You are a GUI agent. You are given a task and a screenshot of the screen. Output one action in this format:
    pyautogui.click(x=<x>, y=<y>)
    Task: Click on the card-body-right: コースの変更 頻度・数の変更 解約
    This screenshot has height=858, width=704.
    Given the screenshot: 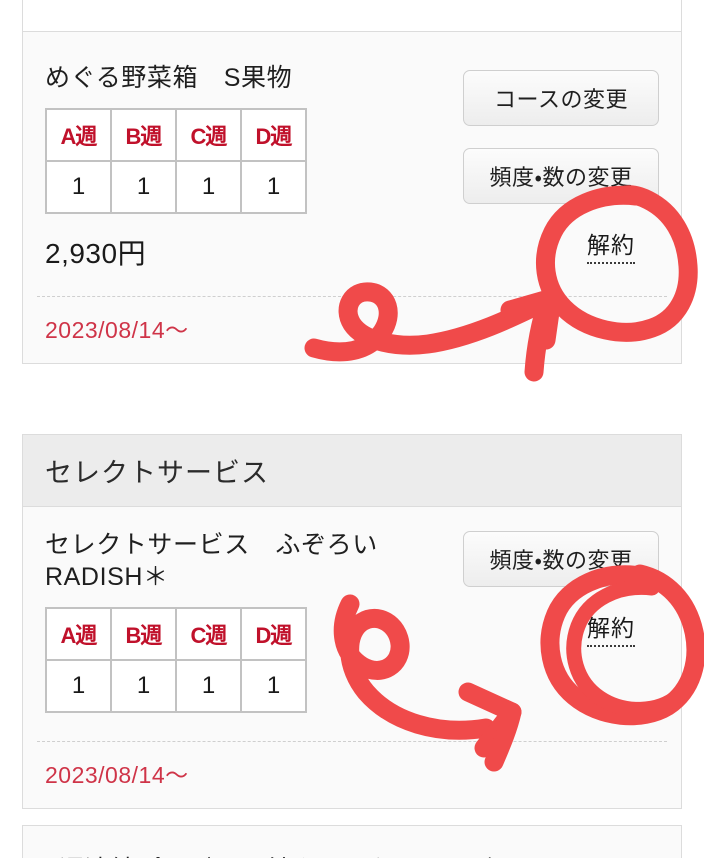 What is the action you would take?
    pyautogui.click(x=553, y=167)
    